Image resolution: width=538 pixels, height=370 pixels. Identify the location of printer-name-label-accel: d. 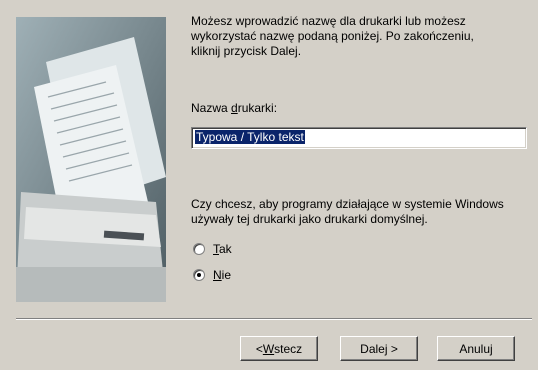
(234, 108).